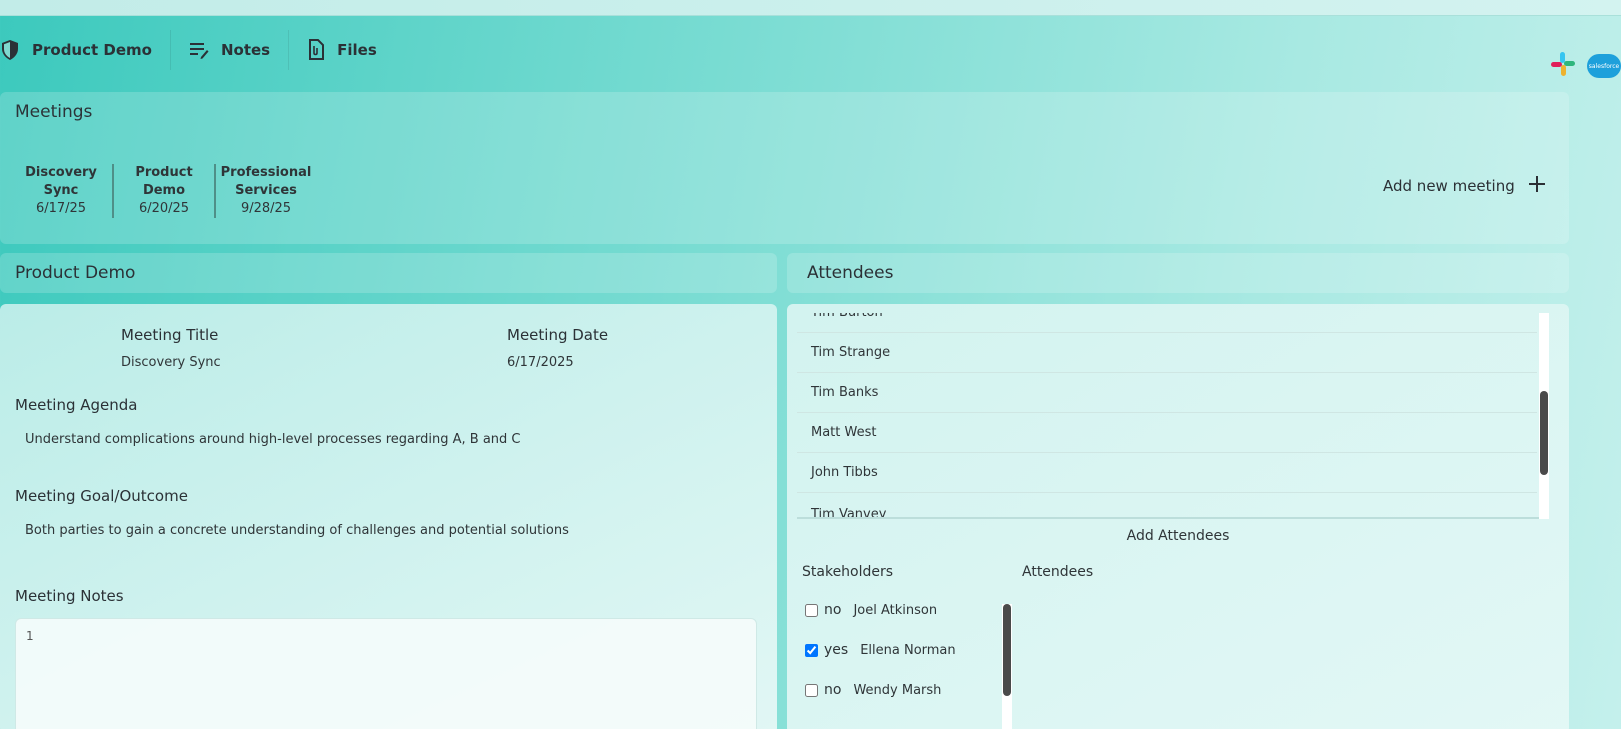 Image resolution: width=1621 pixels, height=729 pixels. Describe the element at coordinates (1167, 323) in the screenshot. I see `attendee-row: Tim Burton` at that location.